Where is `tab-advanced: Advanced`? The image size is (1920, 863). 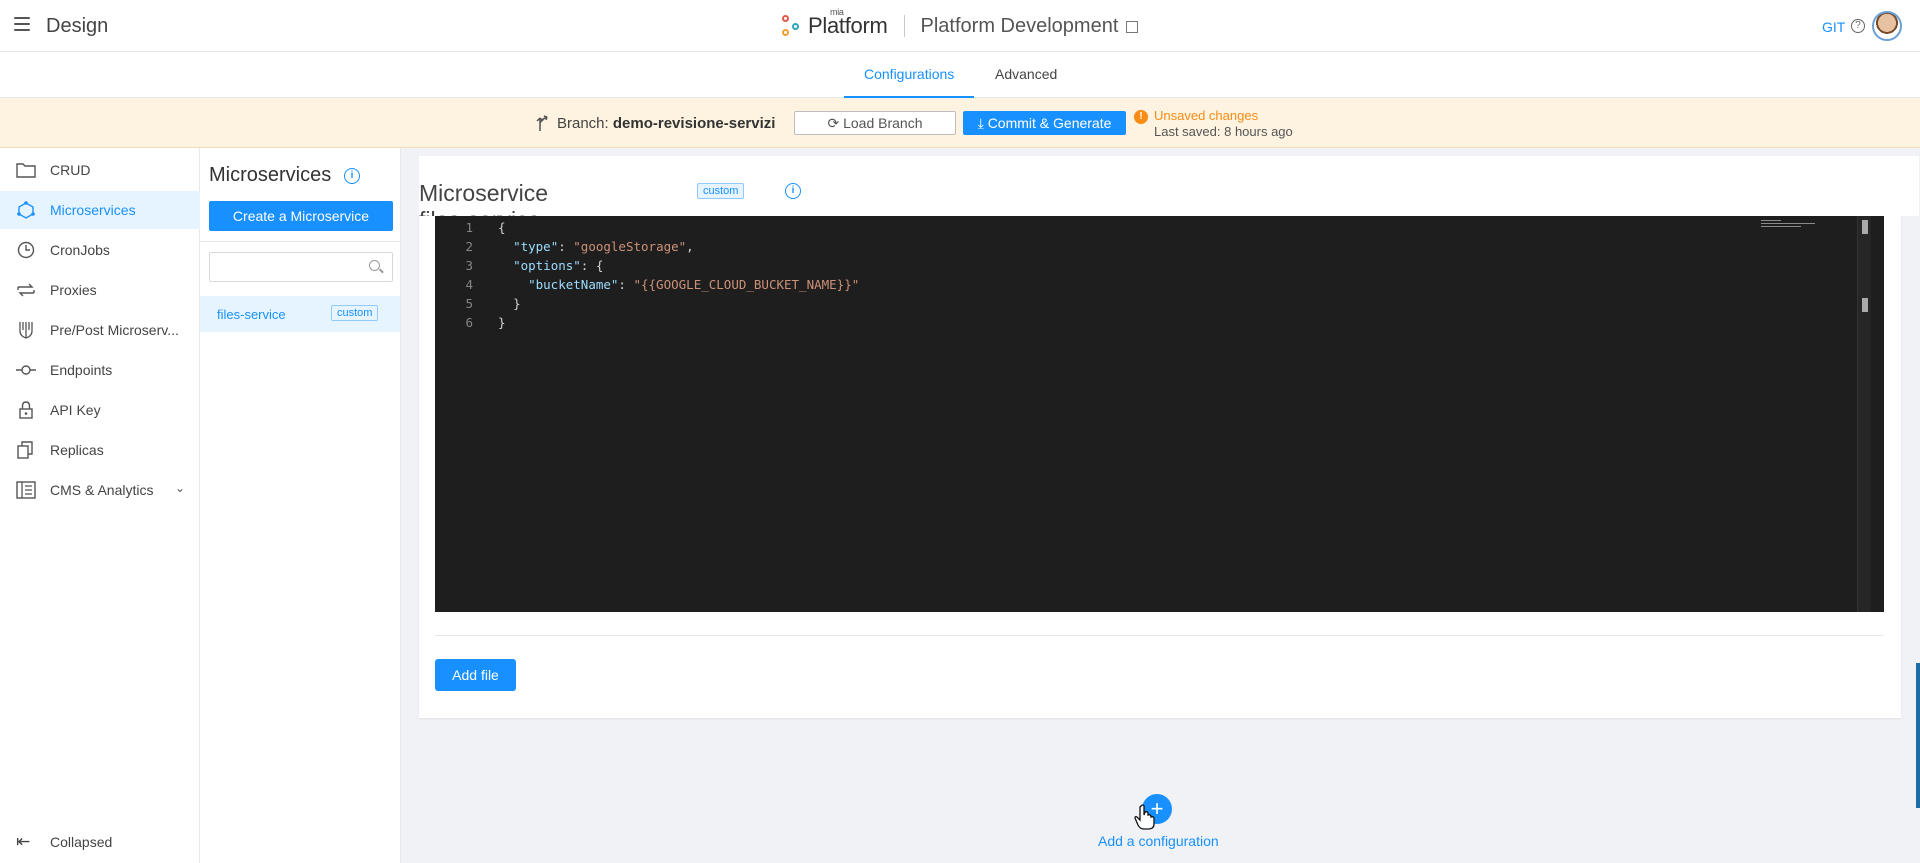
tab-advanced: Advanced is located at coordinates (1026, 75).